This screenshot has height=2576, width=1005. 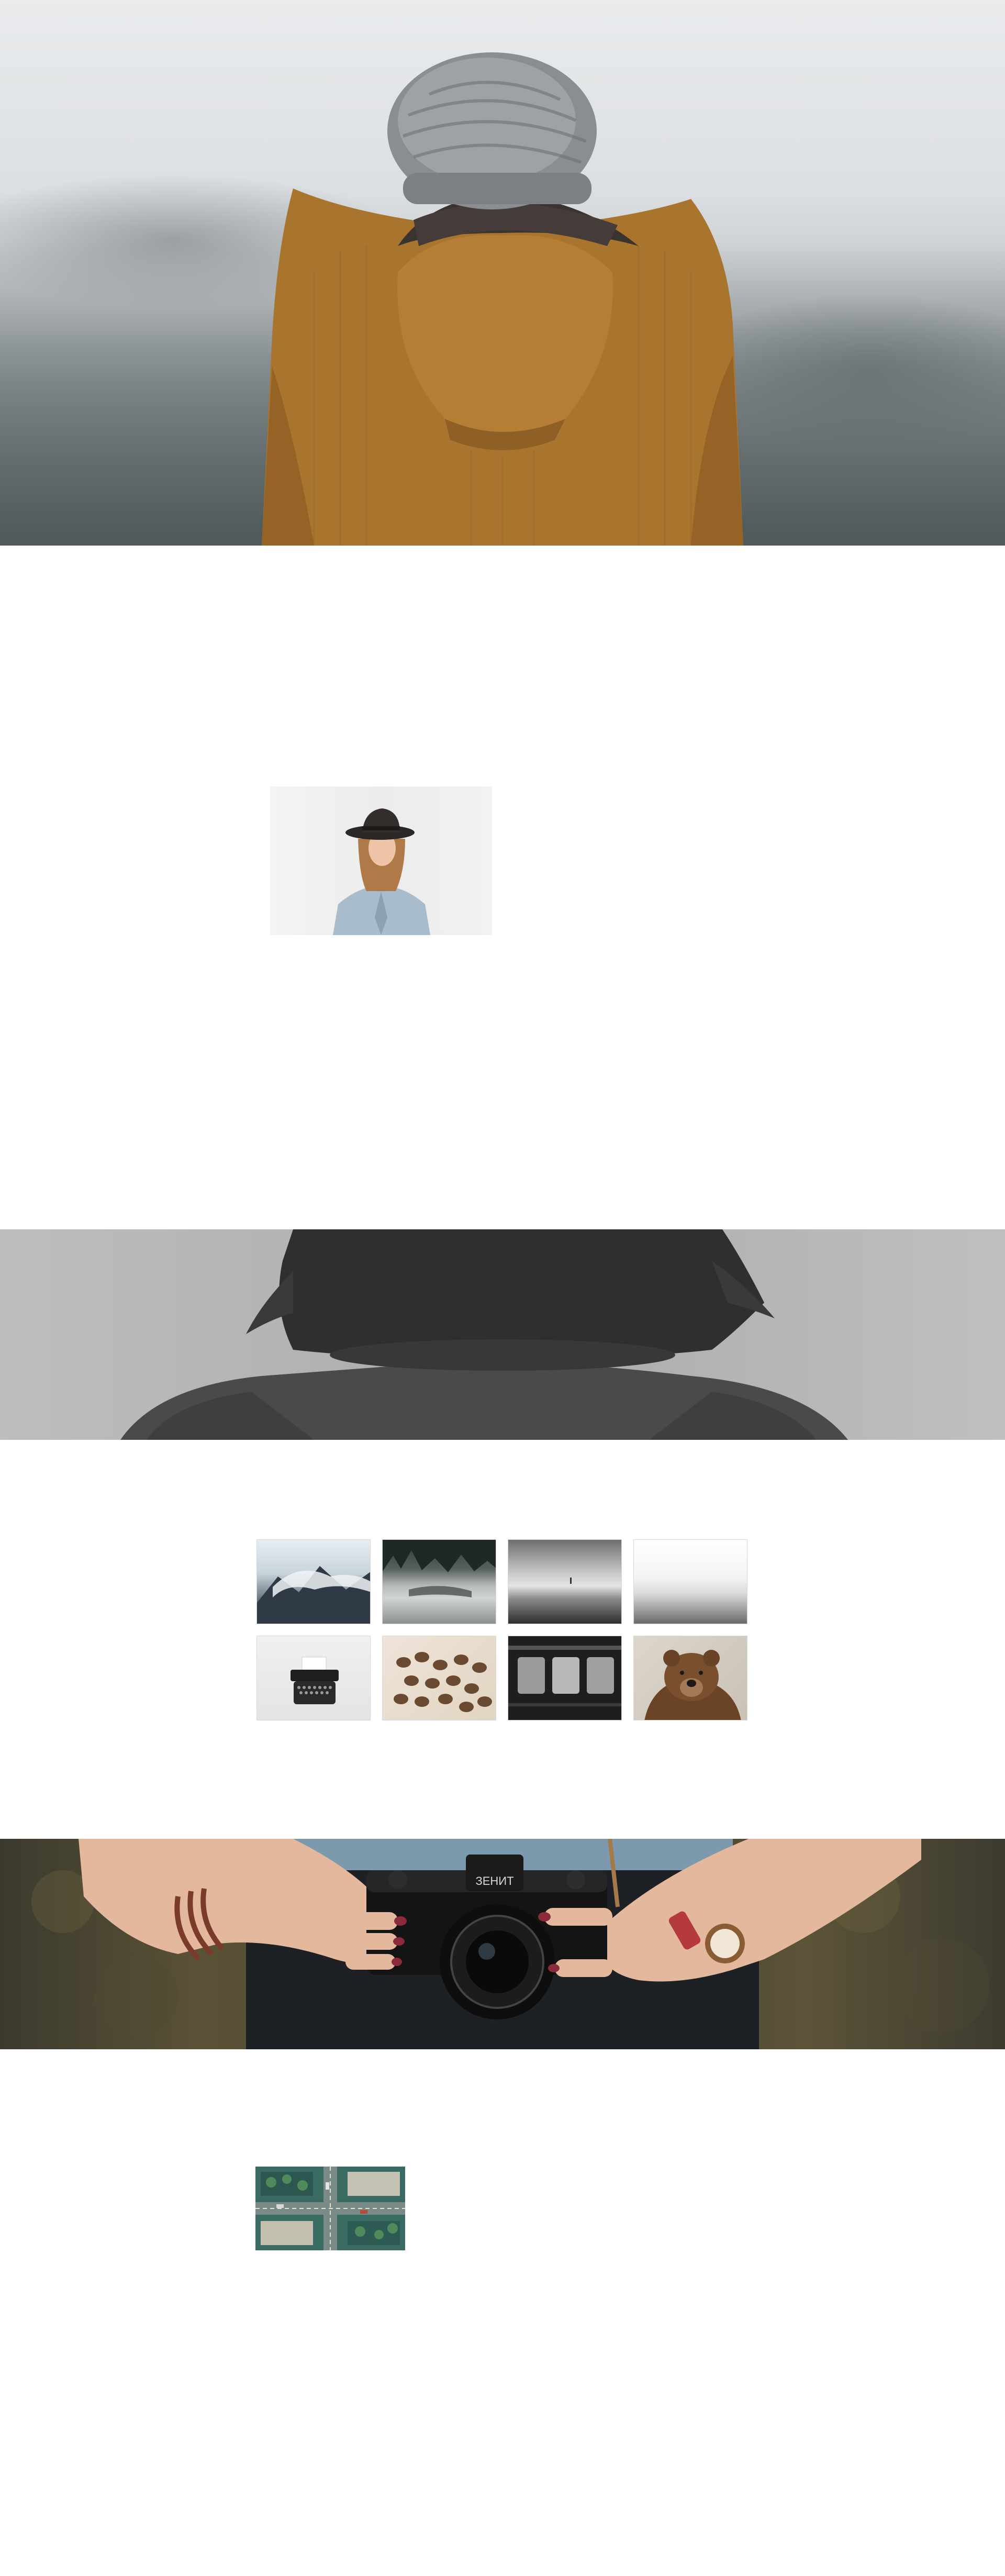 I want to click on gallery-thumbnail-coffee-beans, so click(x=439, y=1678).